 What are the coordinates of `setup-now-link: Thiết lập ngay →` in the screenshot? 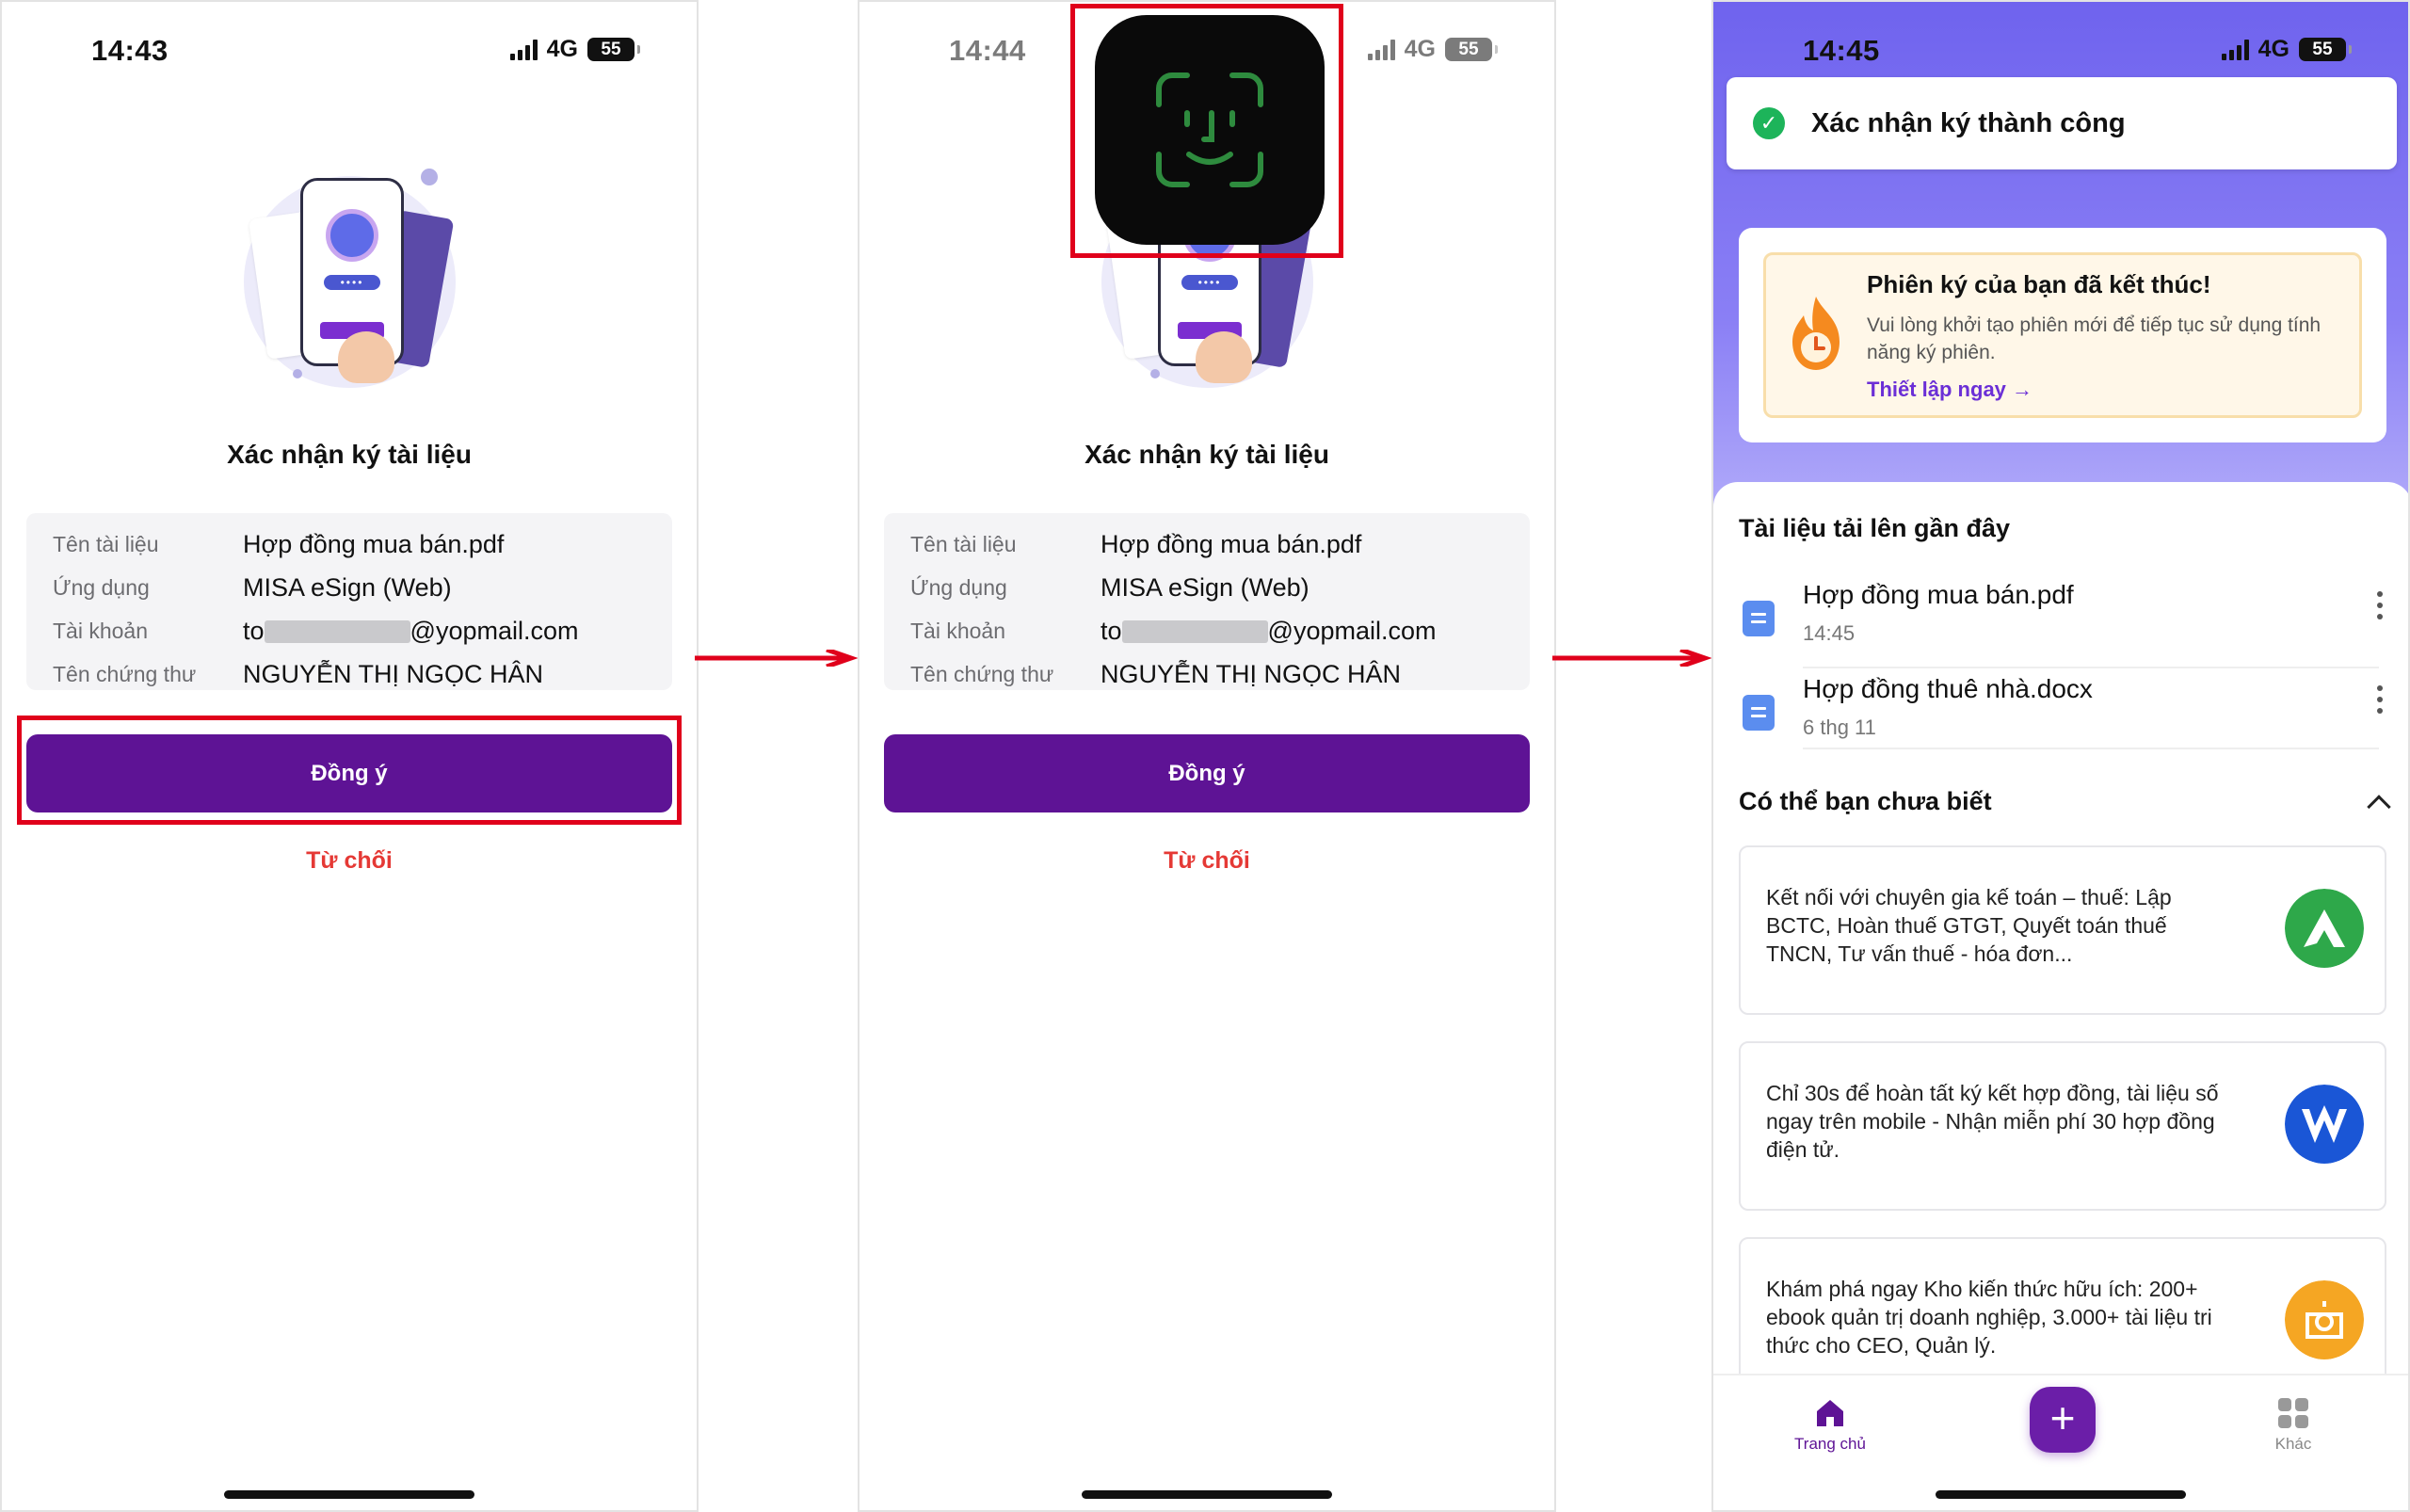 It's located at (1949, 390).